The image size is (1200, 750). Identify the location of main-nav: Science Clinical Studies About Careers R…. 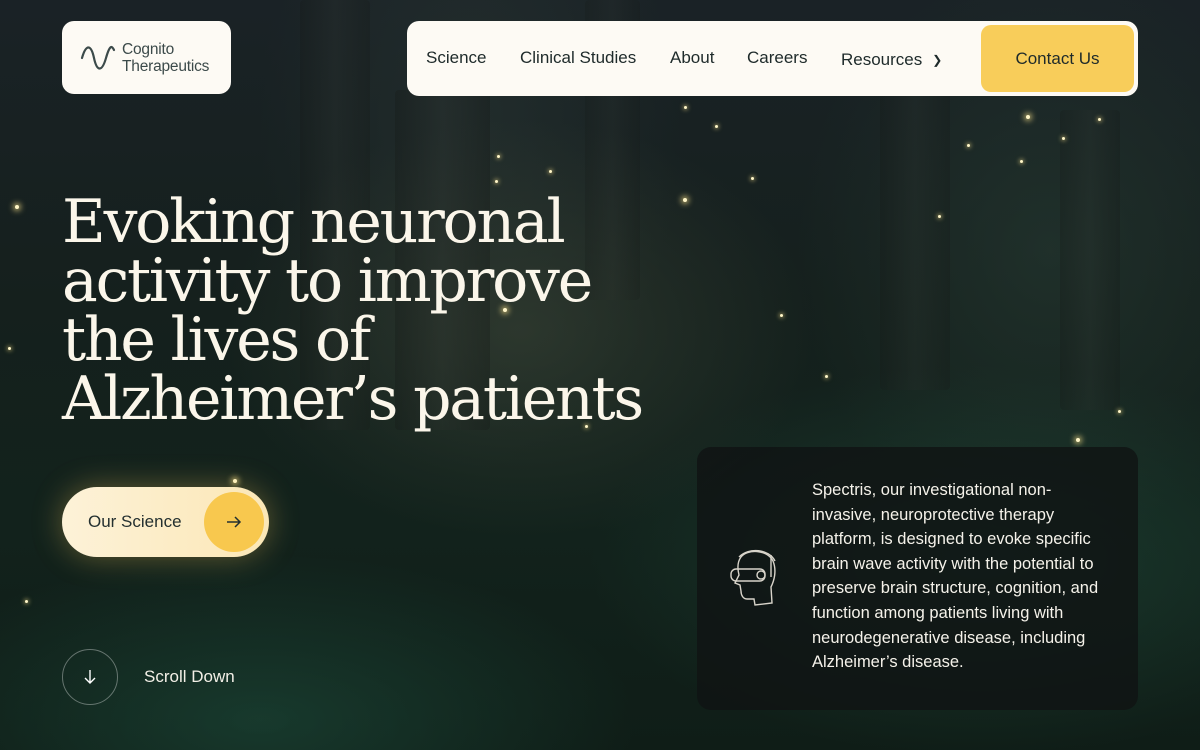
(772, 58).